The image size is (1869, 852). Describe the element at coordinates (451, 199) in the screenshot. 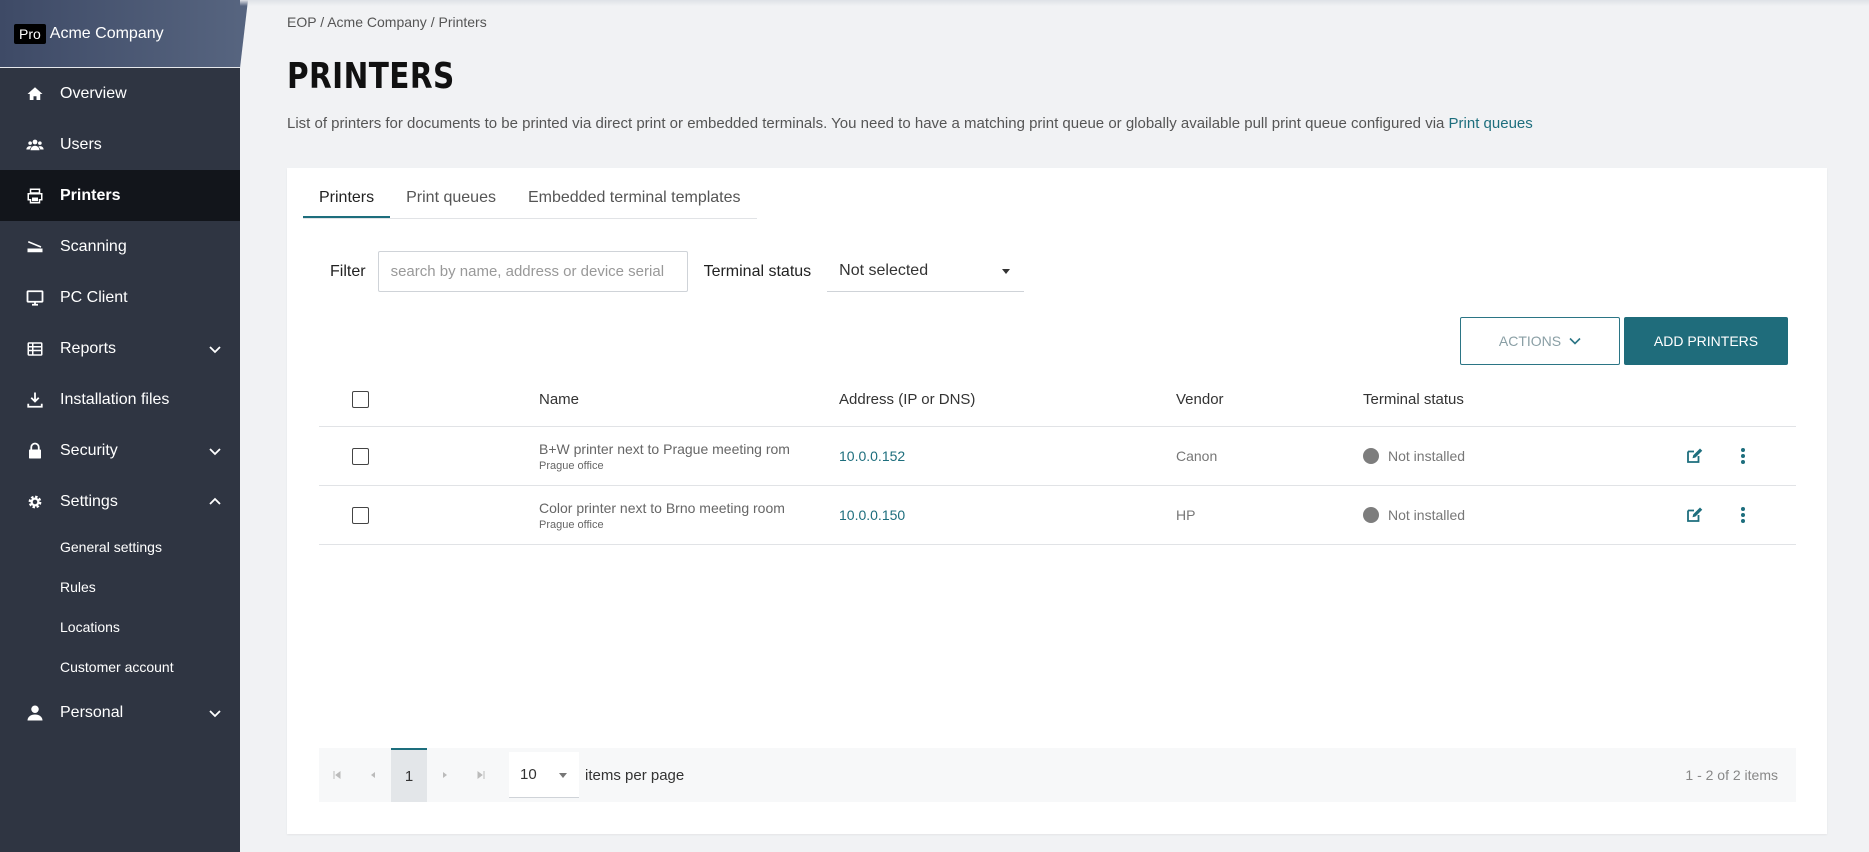

I see `tab-print-queues: Print queues` at that location.